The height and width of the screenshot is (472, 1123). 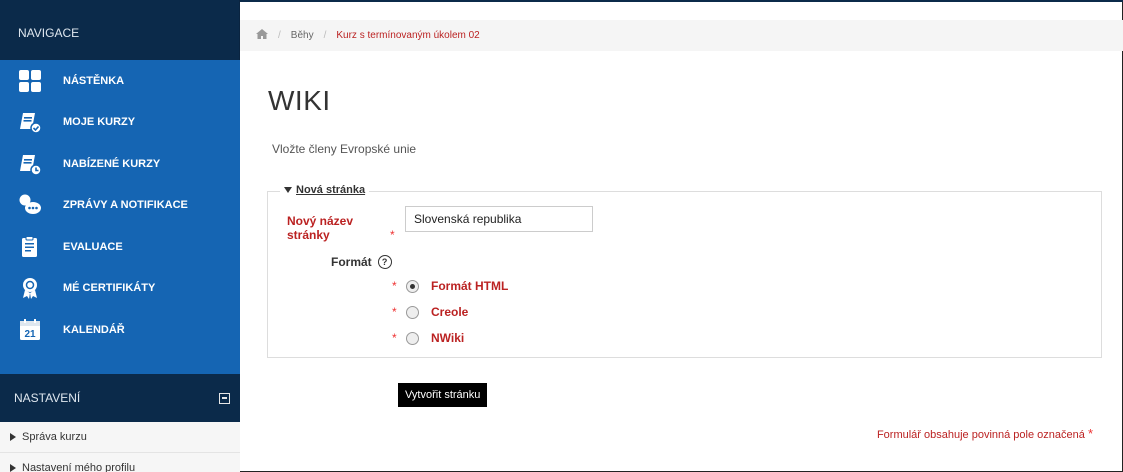 I want to click on evaluation-icon, so click(x=30, y=247).